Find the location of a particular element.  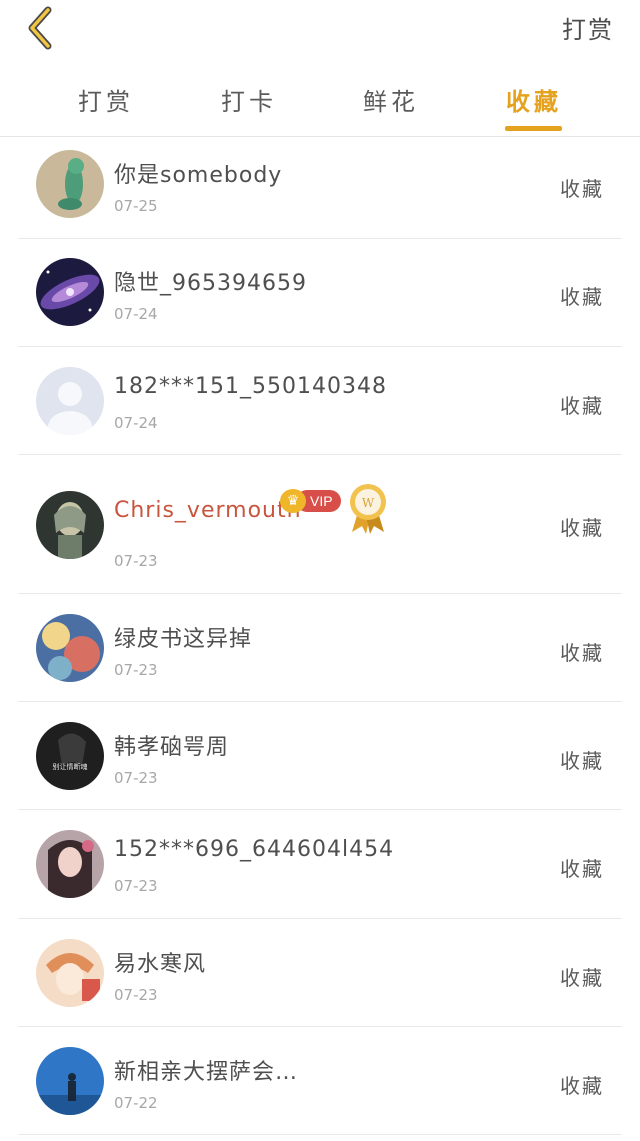

date: 07-22 is located at coordinates (136, 1103).